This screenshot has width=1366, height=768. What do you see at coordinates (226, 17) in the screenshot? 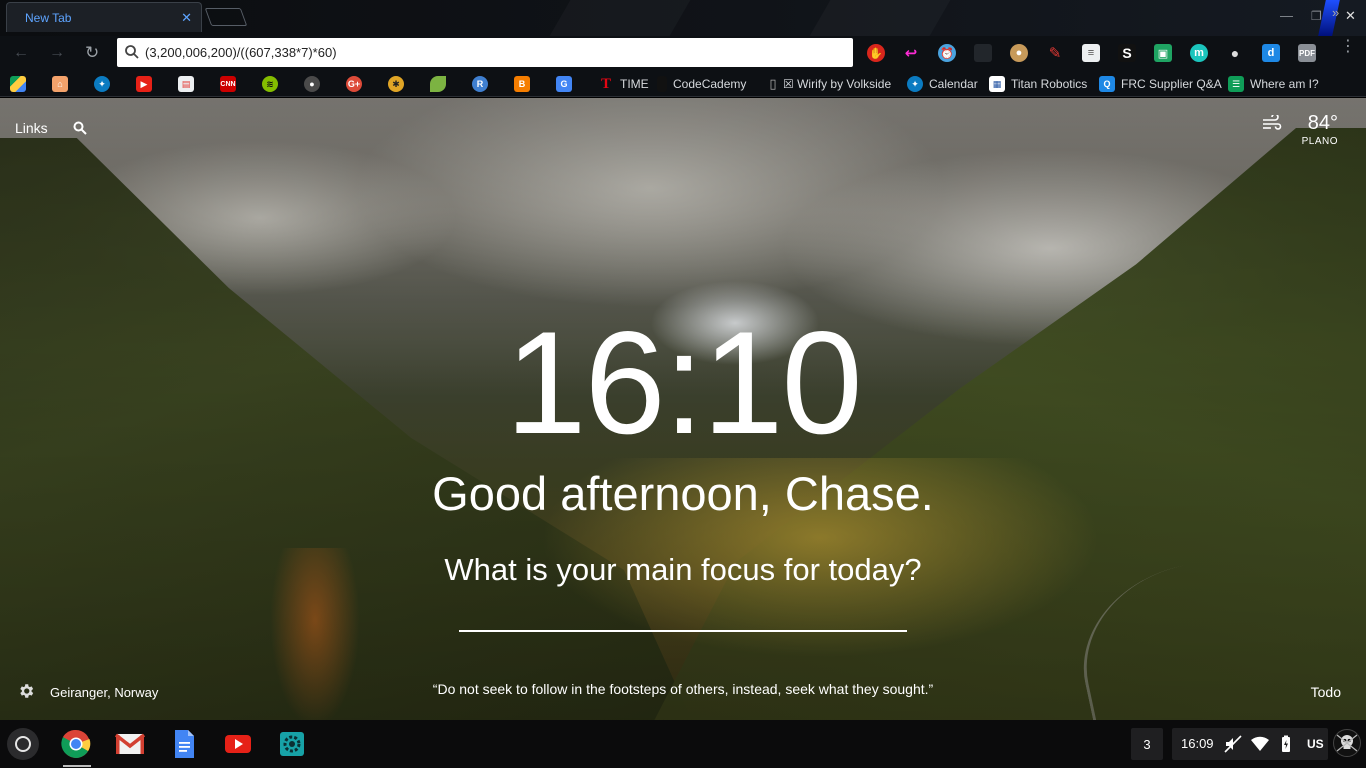
I see `new-tab-button` at bounding box center [226, 17].